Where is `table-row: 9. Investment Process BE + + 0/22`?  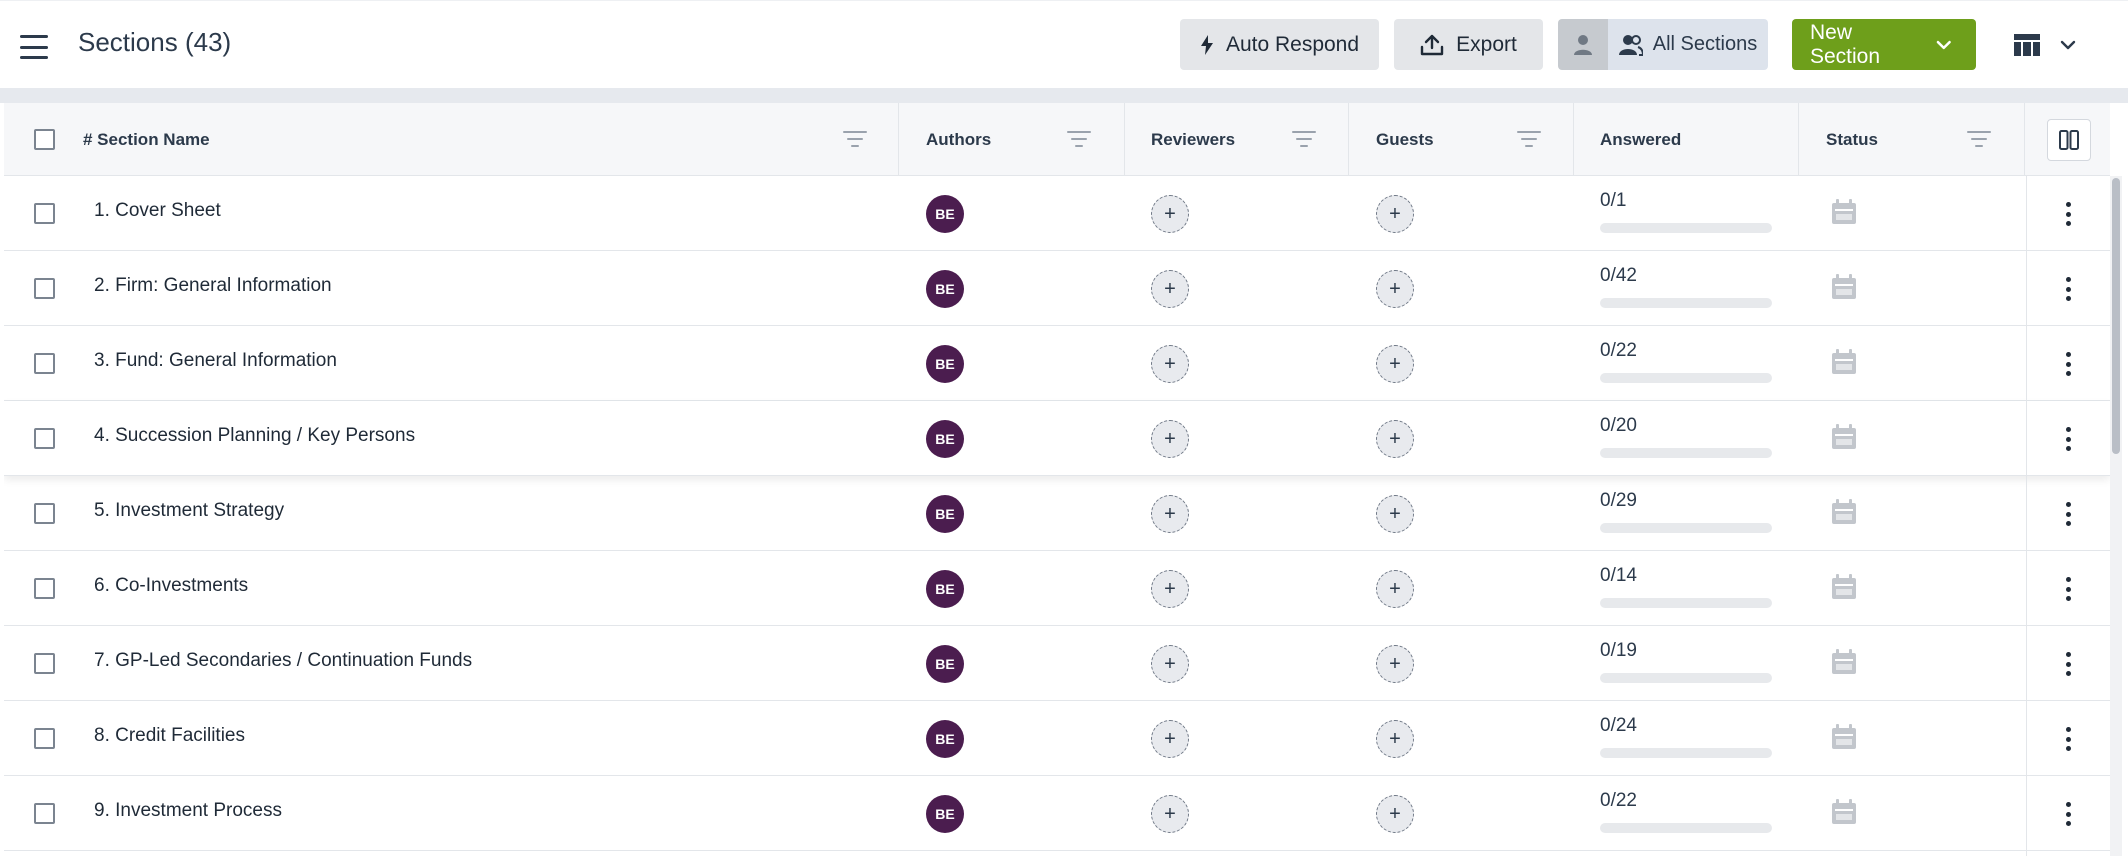 table-row: 9. Investment Process BE + + 0/22 is located at coordinates (1057, 813).